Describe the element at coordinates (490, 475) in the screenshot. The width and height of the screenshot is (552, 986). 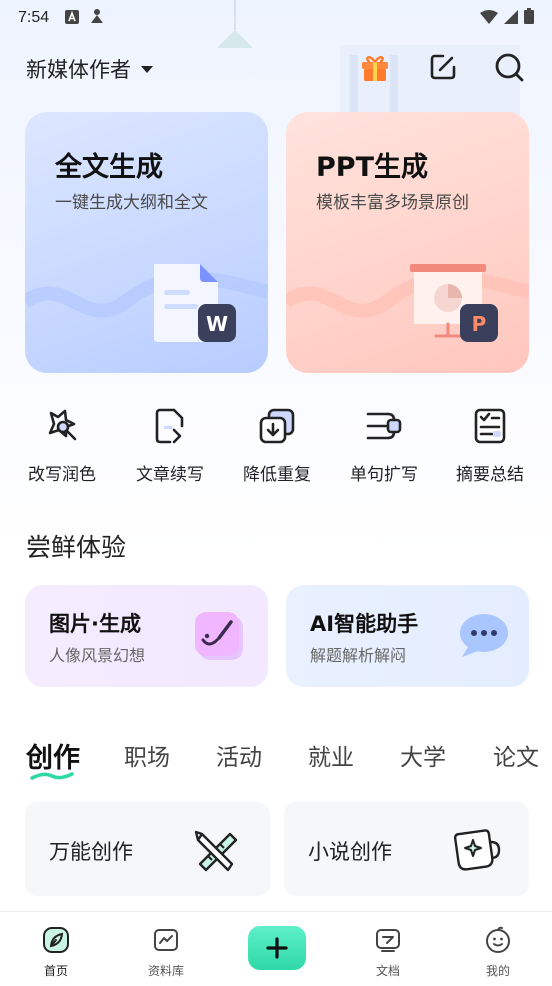
I see `tool-label: 摘要总结` at that location.